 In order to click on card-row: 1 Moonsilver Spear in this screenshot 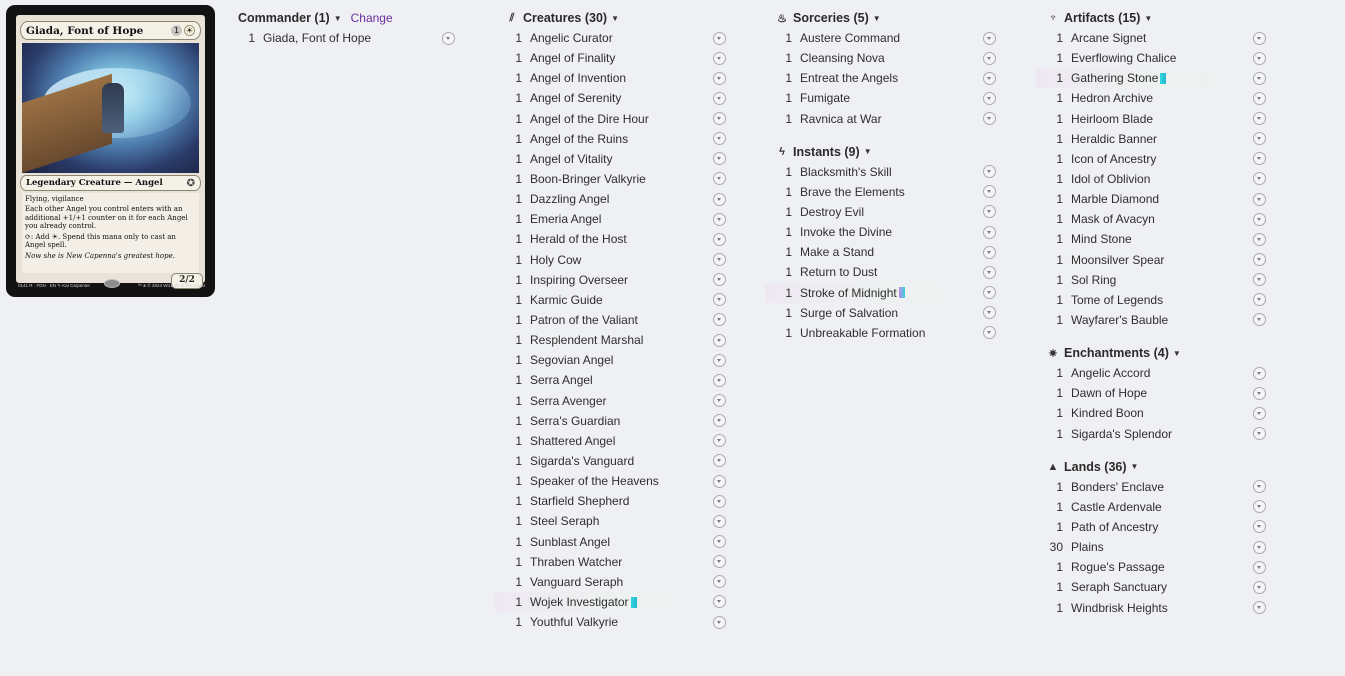, I will do `click(1159, 260)`.